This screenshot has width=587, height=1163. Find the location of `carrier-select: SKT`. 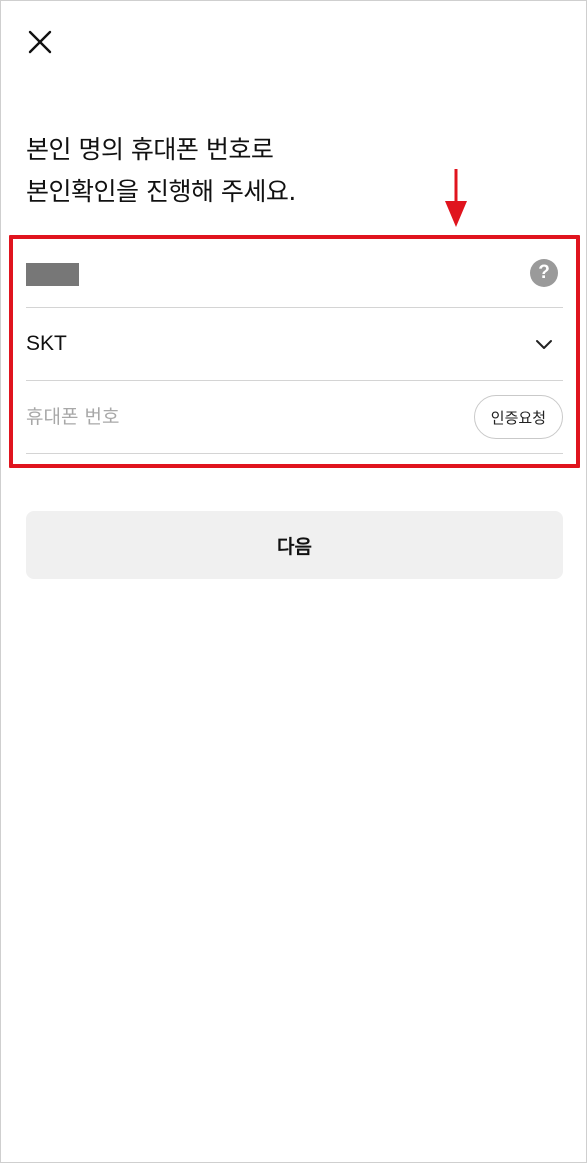

carrier-select: SKT is located at coordinates (294, 344).